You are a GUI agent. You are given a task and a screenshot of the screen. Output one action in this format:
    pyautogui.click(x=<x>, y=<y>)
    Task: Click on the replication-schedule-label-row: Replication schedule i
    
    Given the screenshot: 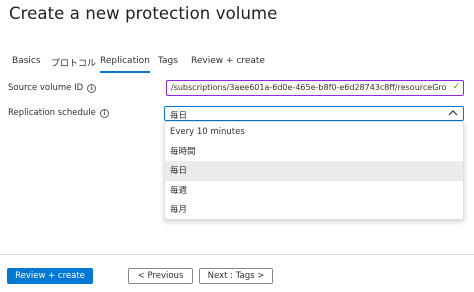 What is the action you would take?
    pyautogui.click(x=58, y=113)
    